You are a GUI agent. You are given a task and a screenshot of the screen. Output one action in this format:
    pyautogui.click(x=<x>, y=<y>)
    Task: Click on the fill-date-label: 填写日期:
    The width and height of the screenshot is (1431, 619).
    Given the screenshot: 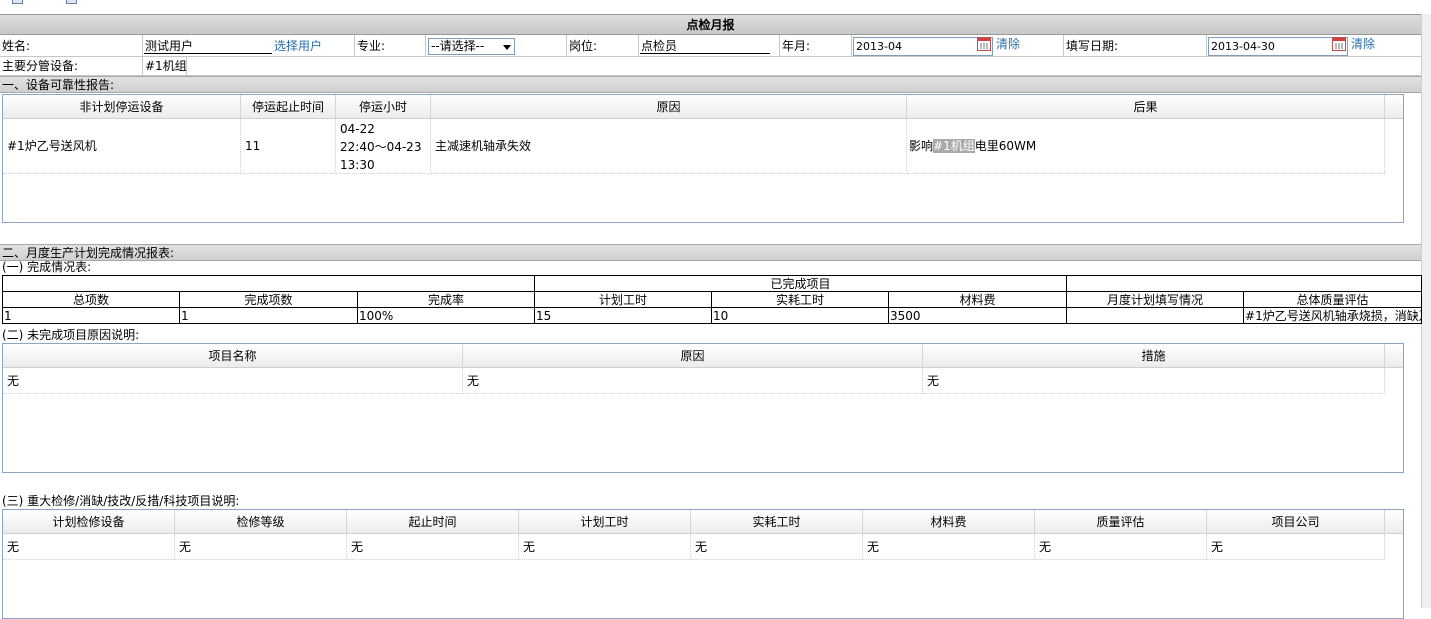 What is the action you would take?
    pyautogui.click(x=1135, y=46)
    